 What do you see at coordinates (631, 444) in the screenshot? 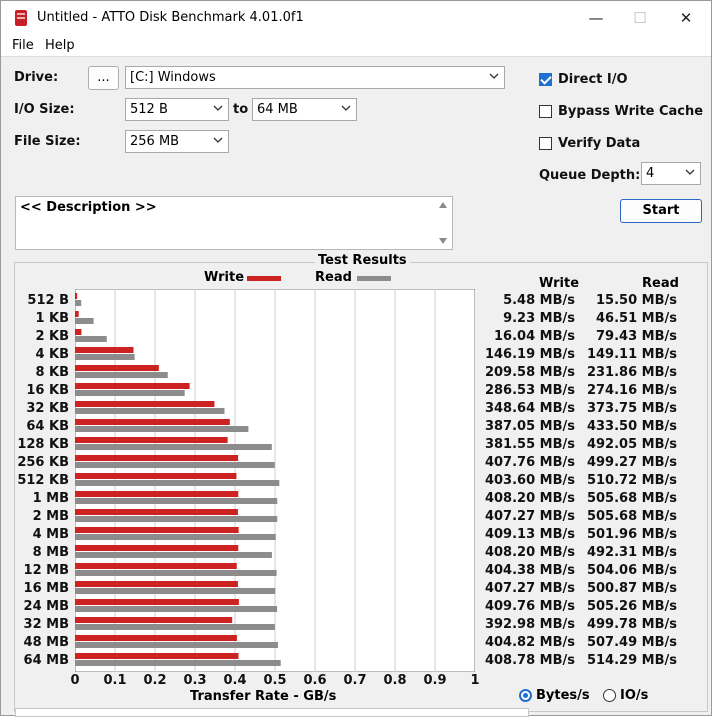
I see `read-value: 492.05 MB/s` at bounding box center [631, 444].